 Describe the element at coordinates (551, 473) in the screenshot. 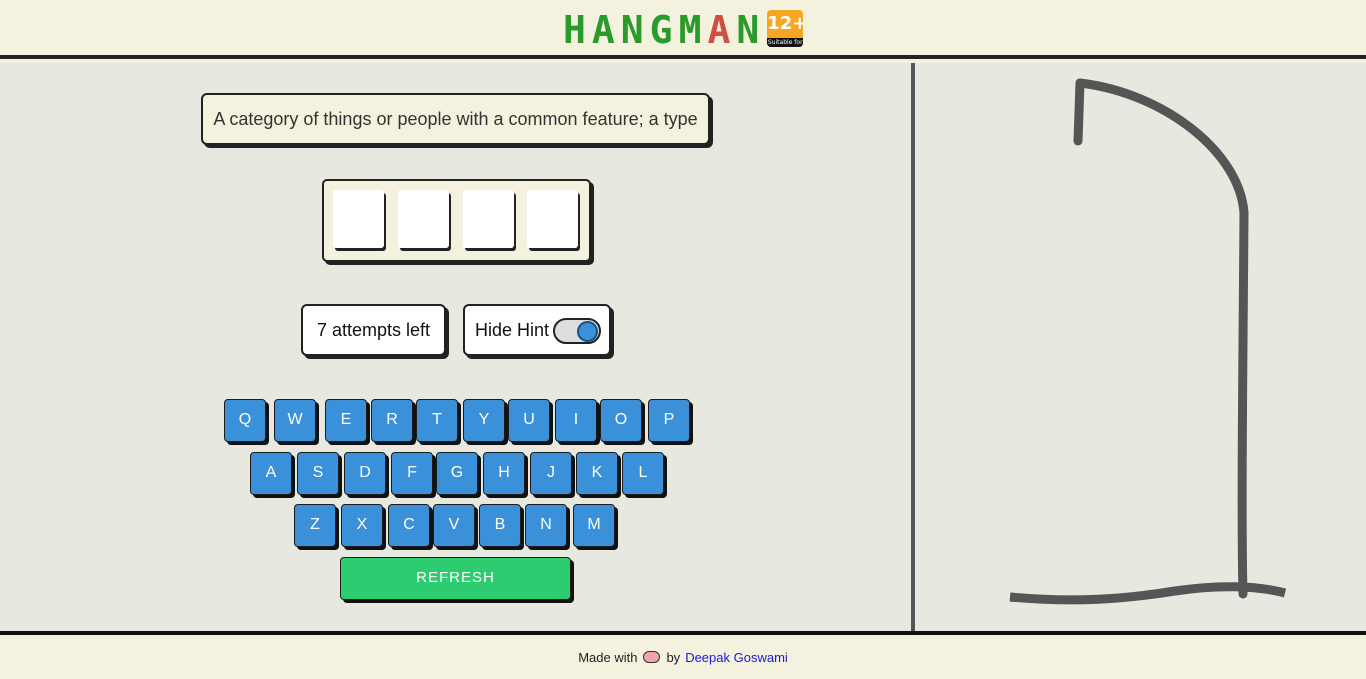

I see `key-j: J` at that location.